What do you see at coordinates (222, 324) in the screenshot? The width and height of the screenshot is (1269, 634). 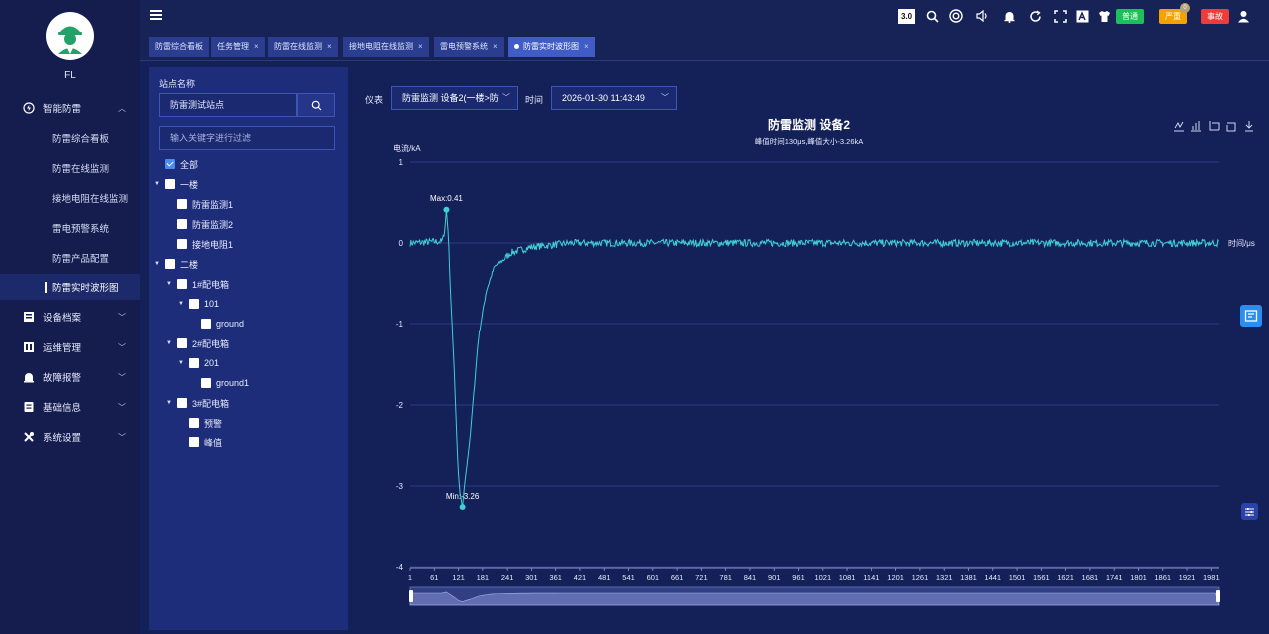 I see `tree-node-ground: ground` at bounding box center [222, 324].